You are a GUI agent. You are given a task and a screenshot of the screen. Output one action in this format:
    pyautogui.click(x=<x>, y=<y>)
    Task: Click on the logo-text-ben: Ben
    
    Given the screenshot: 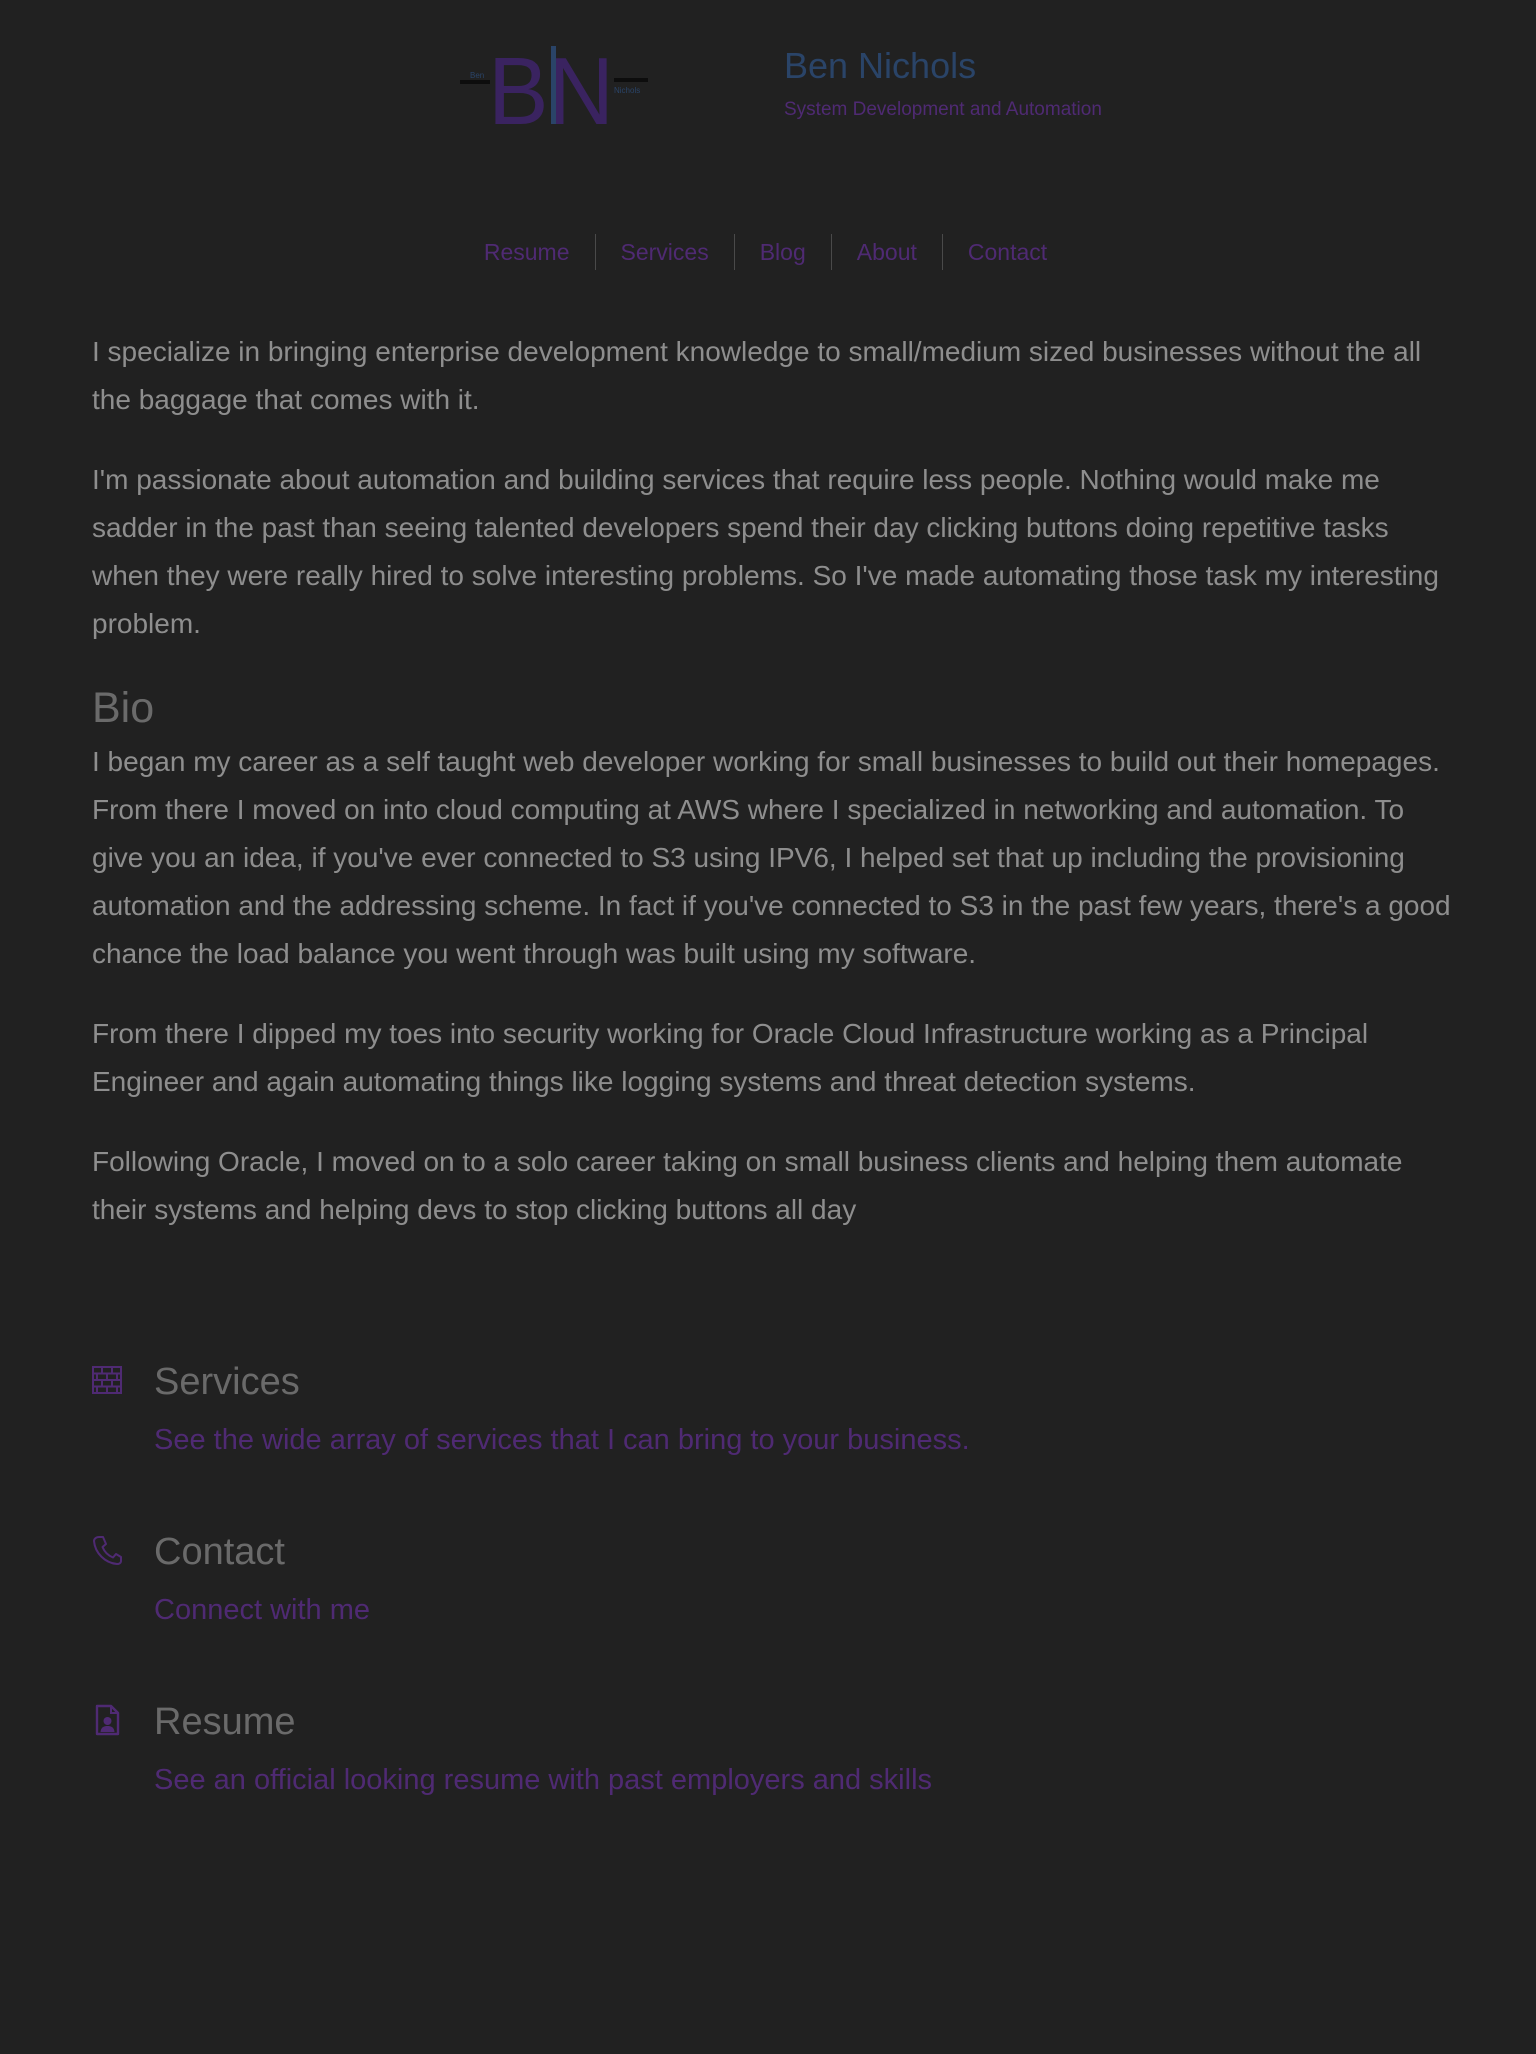 What is the action you would take?
    pyautogui.click(x=477, y=75)
    